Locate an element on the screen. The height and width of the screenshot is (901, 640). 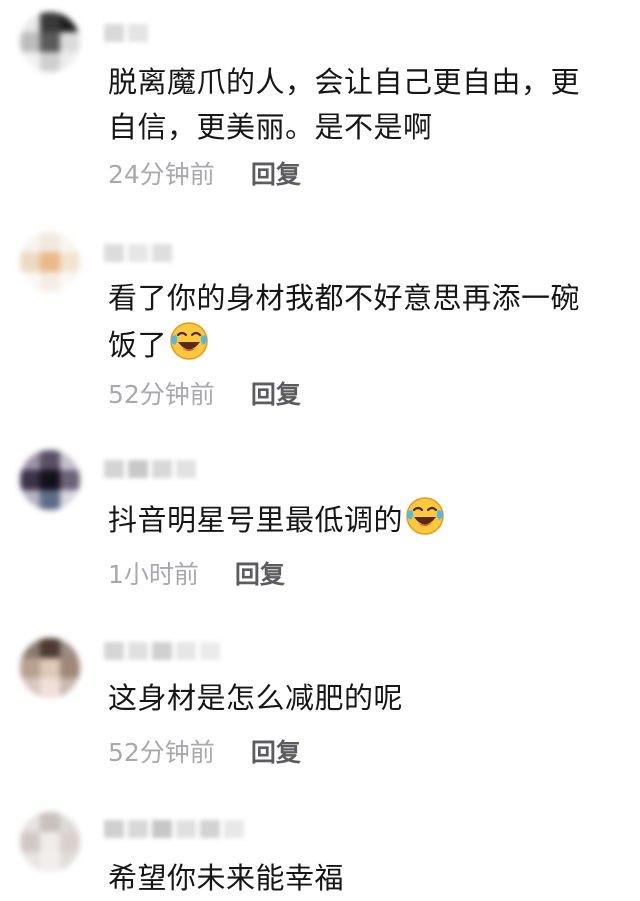
comment-meta: 24分钟前 回复 is located at coordinates (204, 175).